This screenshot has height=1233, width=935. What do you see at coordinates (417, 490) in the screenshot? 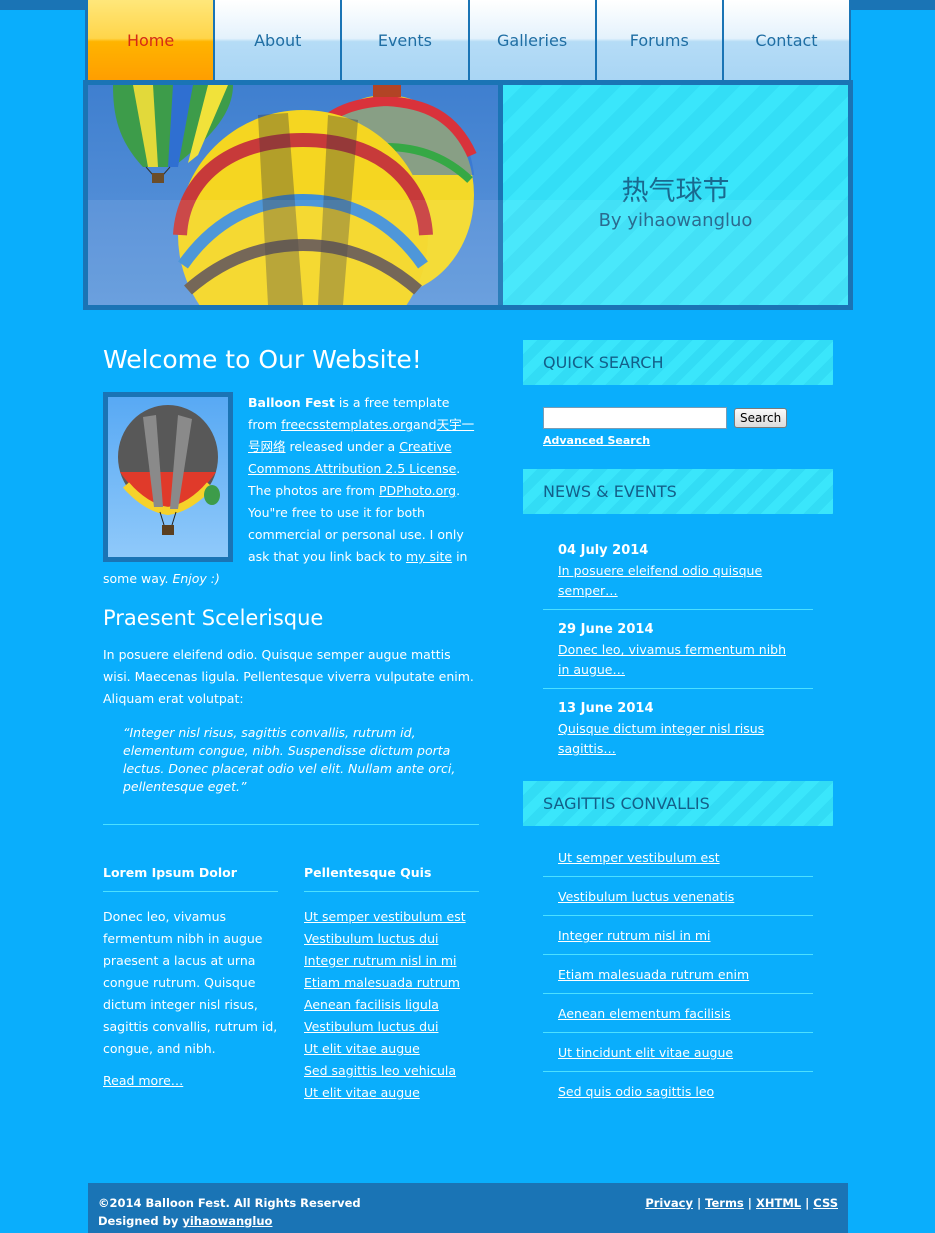
I see `pdphoto-link: PDPhoto.org` at bounding box center [417, 490].